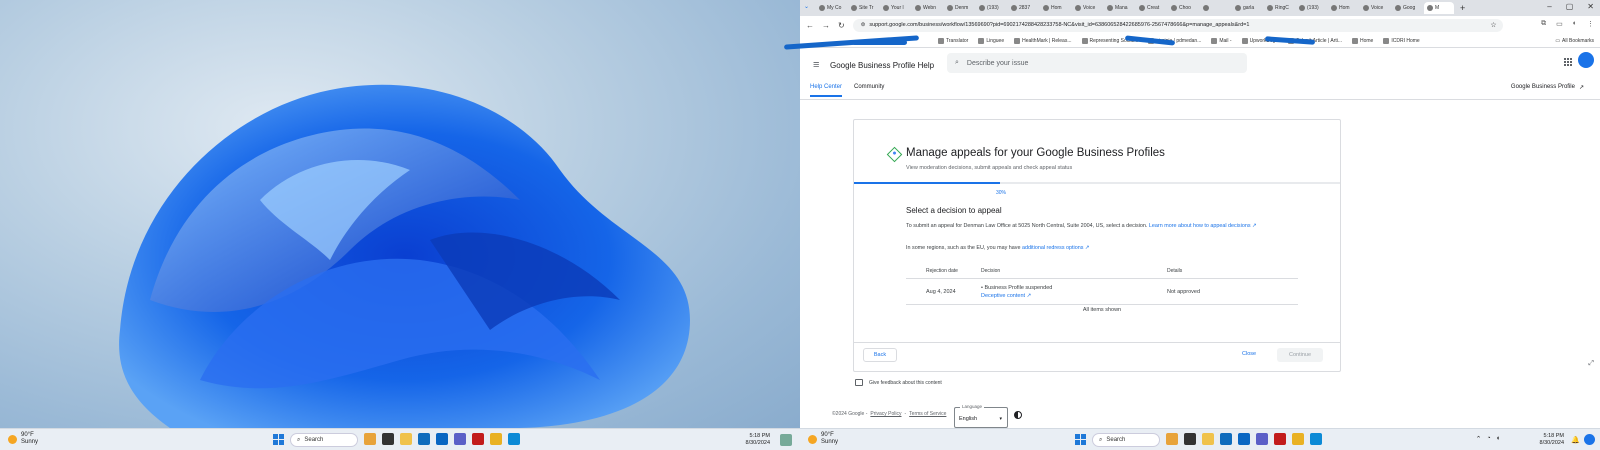  Describe the element at coordinates (880, 355) in the screenshot. I see `back-button: Back` at that location.